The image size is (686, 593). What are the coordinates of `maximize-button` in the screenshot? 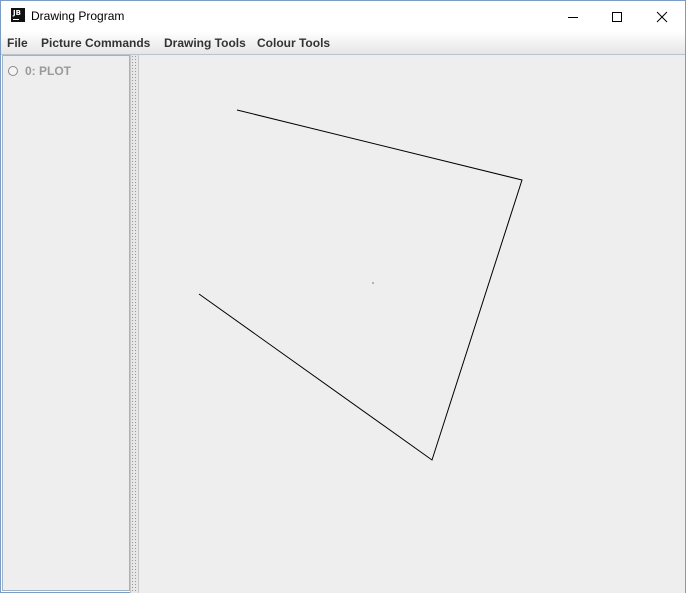 It's located at (617, 16).